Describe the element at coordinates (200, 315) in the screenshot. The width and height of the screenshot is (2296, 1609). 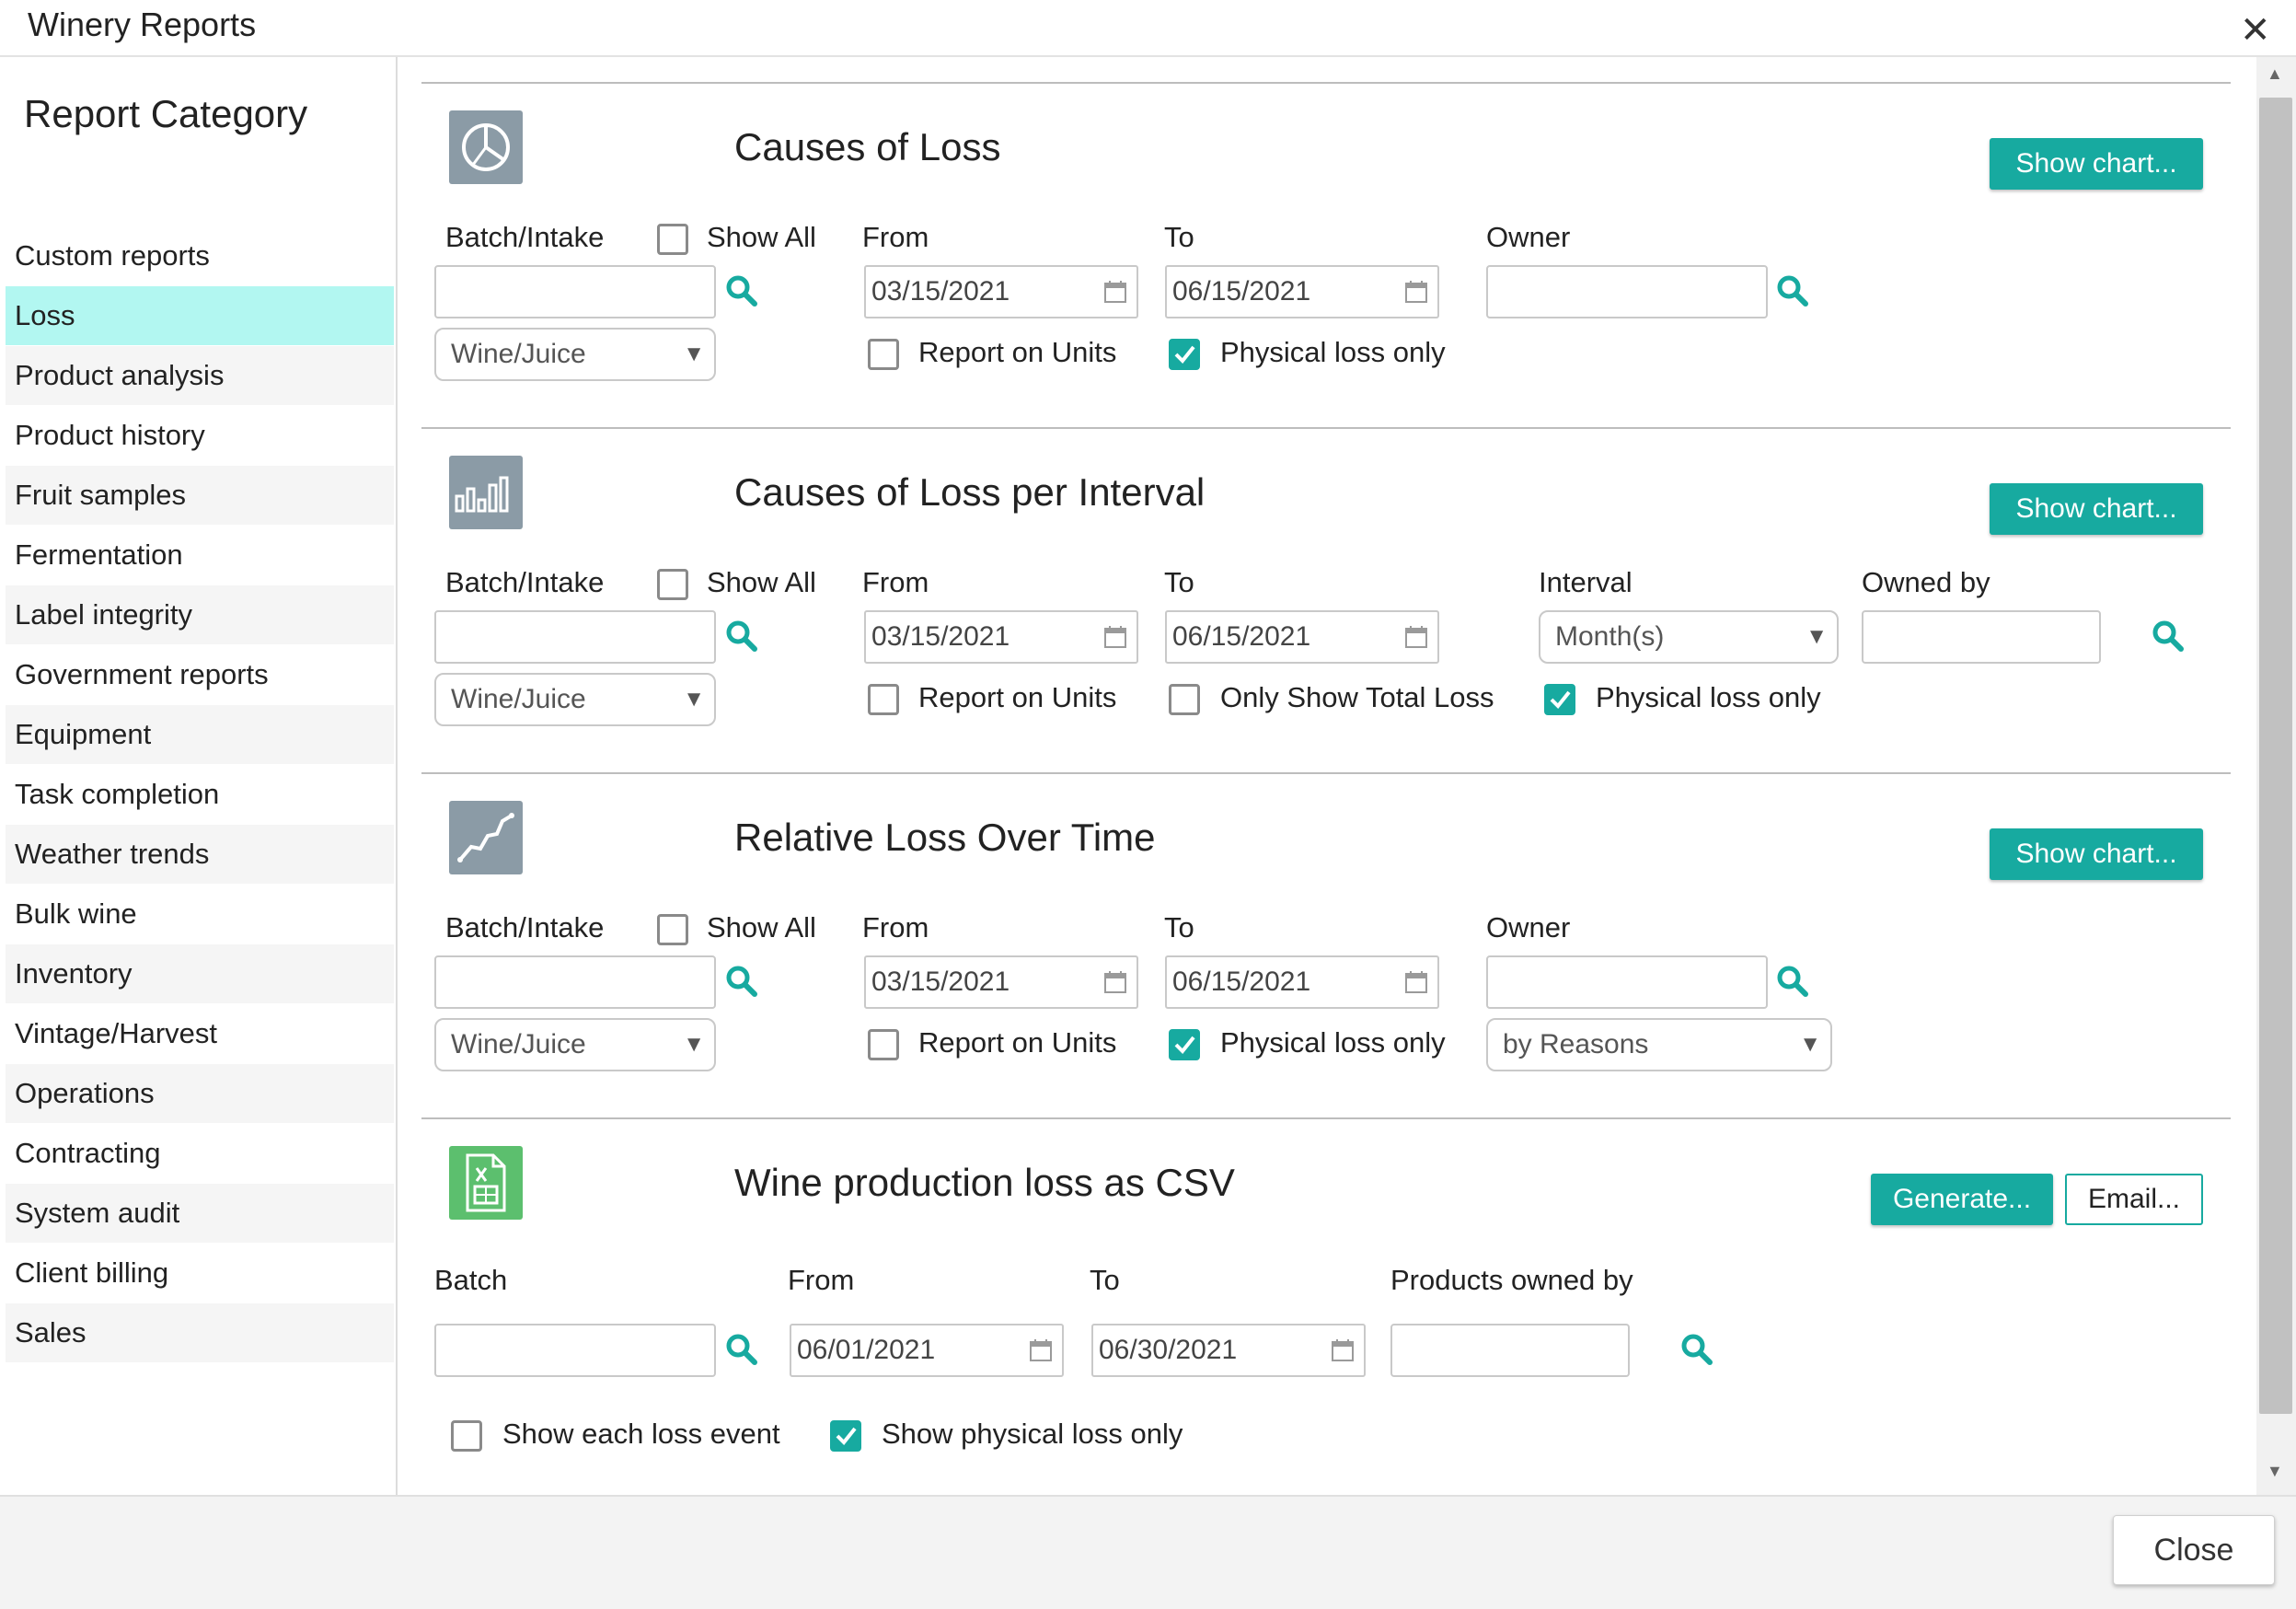
I see `category-loss: Loss` at that location.